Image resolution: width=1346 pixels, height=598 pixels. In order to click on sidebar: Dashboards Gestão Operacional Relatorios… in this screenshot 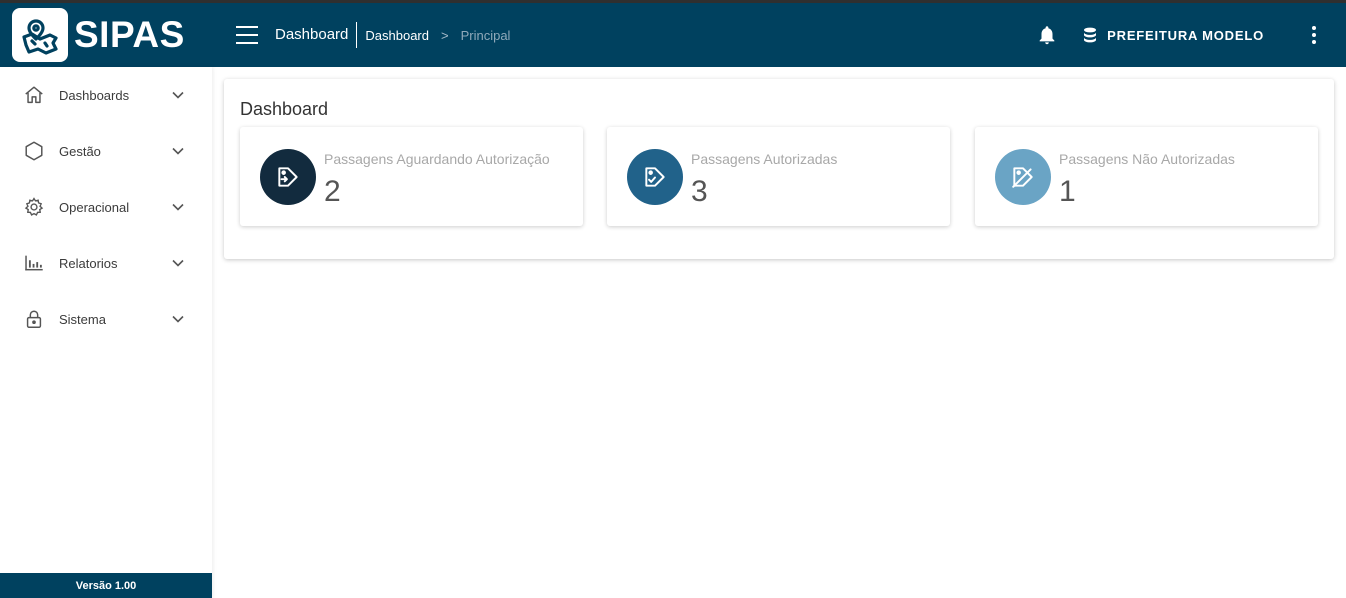, I will do `click(106, 332)`.